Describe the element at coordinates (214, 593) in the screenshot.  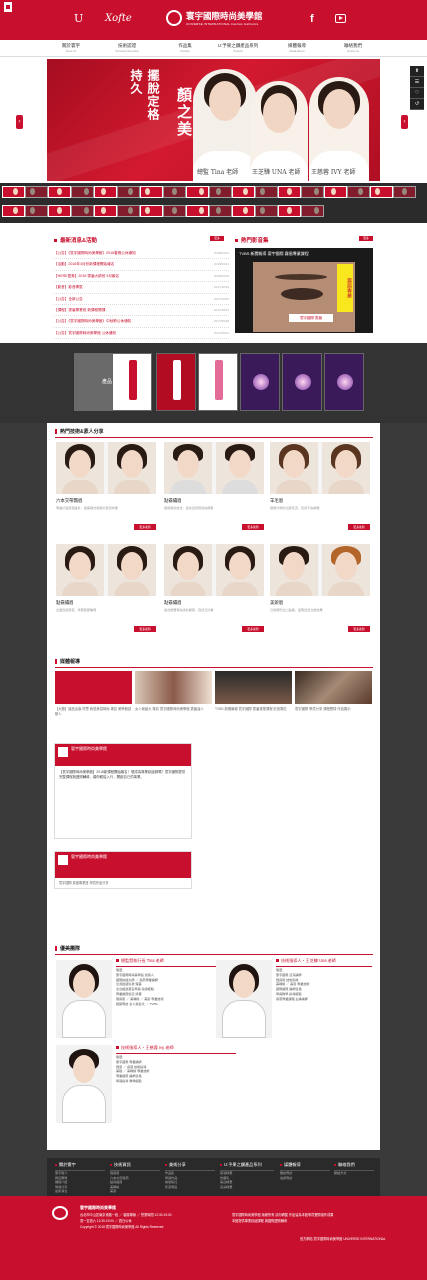
I see `share-card: 點霧繡眉 適合想要有妝感的顧客，自然又好看 更多案例` at that location.